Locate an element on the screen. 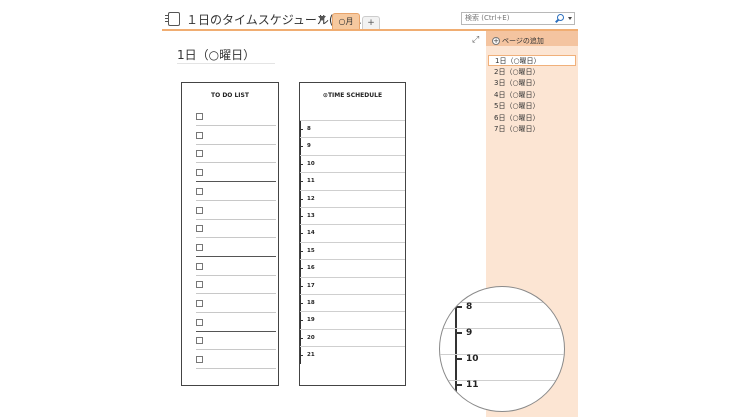 This screenshot has height=417, width=740. hour-label: 18 is located at coordinates (311, 303).